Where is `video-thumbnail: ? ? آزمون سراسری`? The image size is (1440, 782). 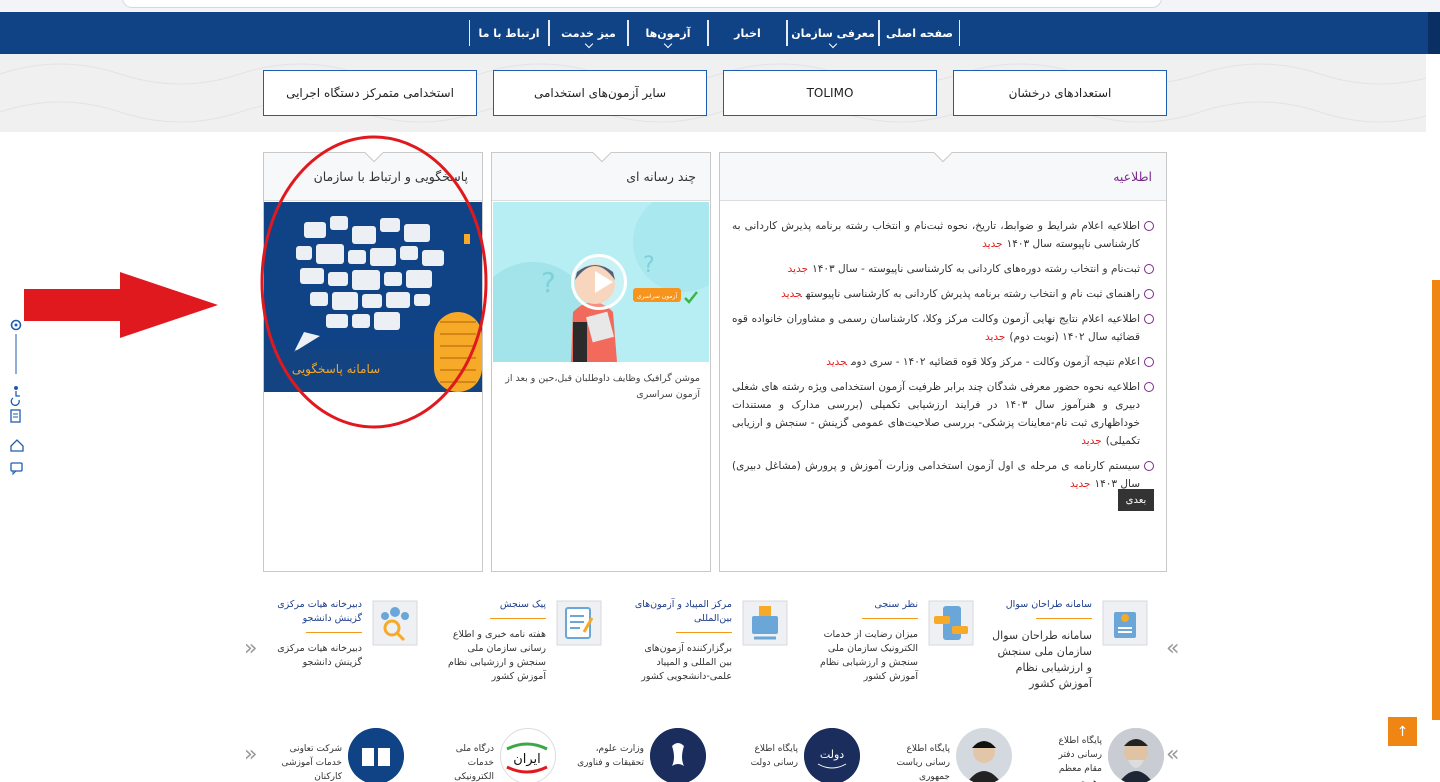
video-thumbnail: ? ? آزمون سراسری is located at coordinates (601, 282).